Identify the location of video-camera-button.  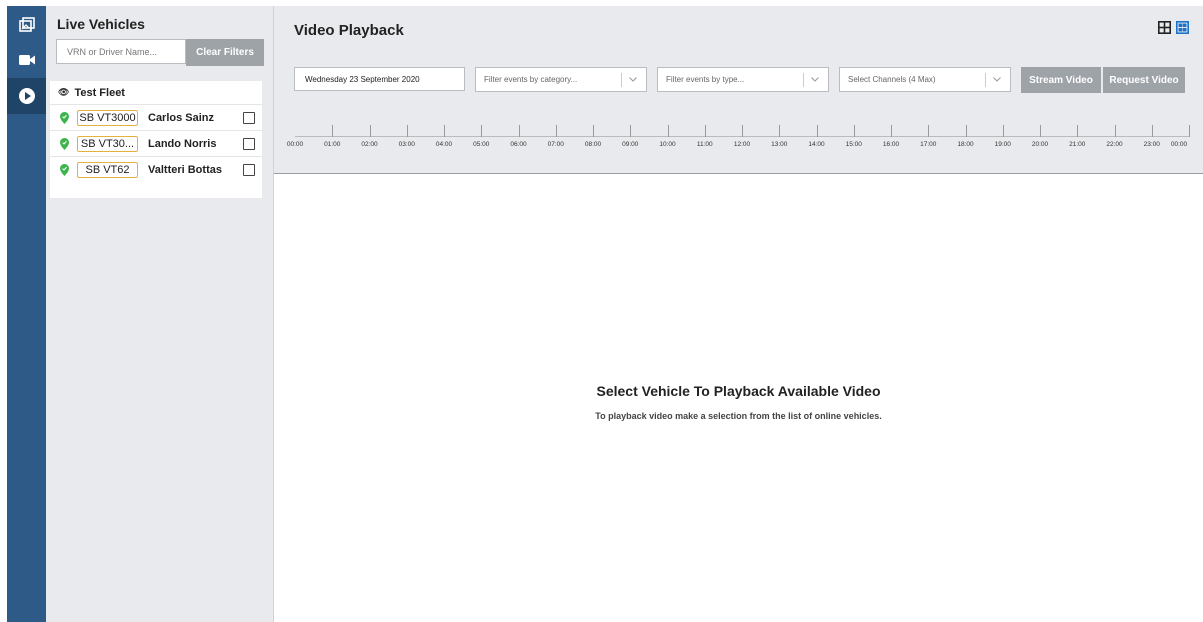
(26, 60).